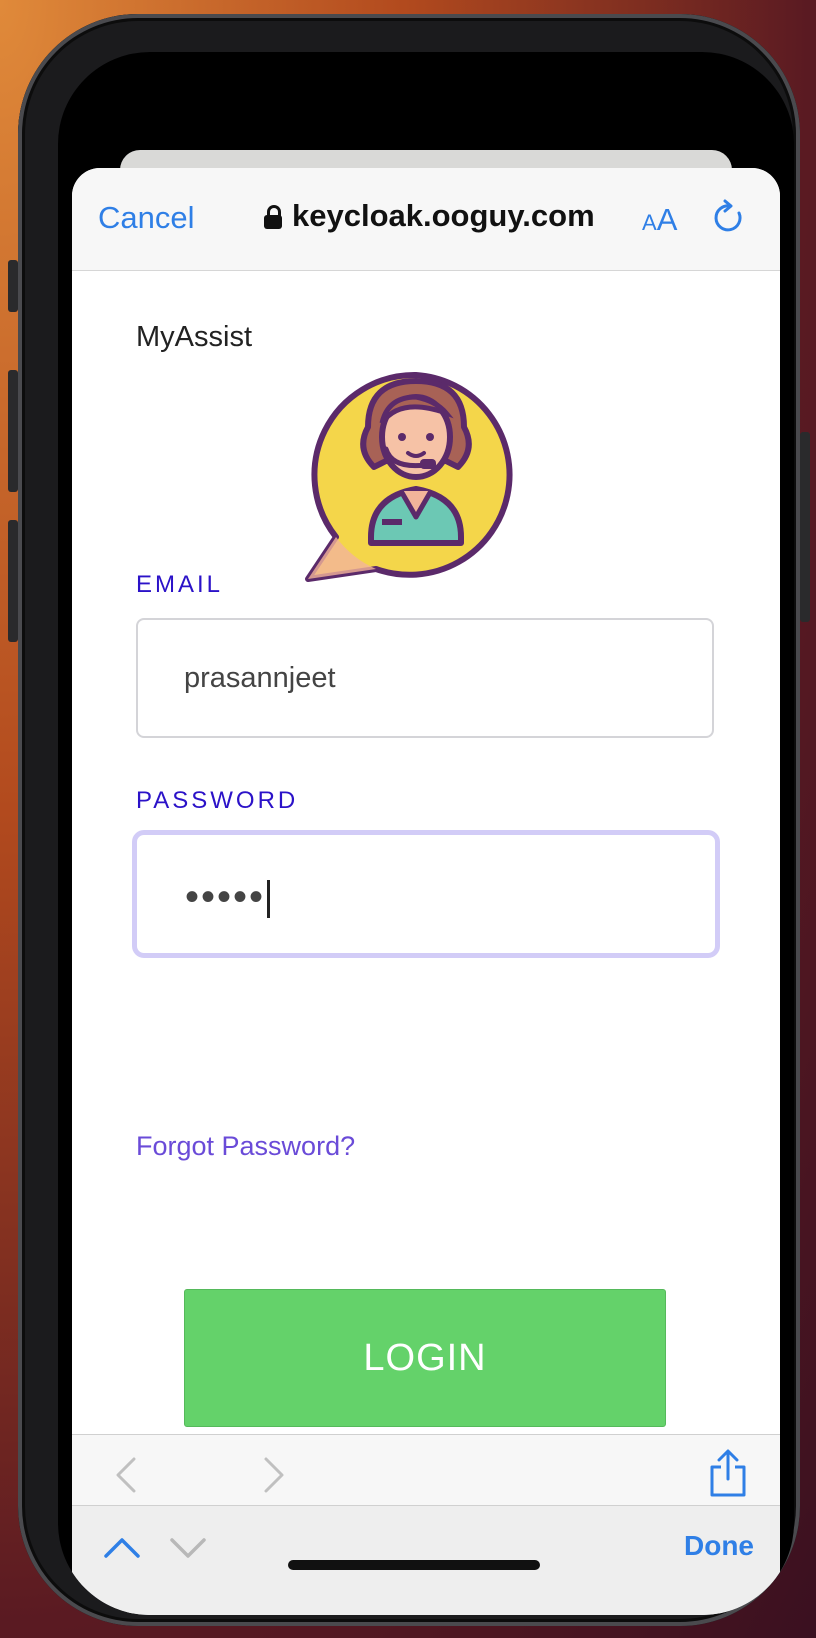  What do you see at coordinates (180, 584) in the screenshot?
I see `email-label: EMAIL` at bounding box center [180, 584].